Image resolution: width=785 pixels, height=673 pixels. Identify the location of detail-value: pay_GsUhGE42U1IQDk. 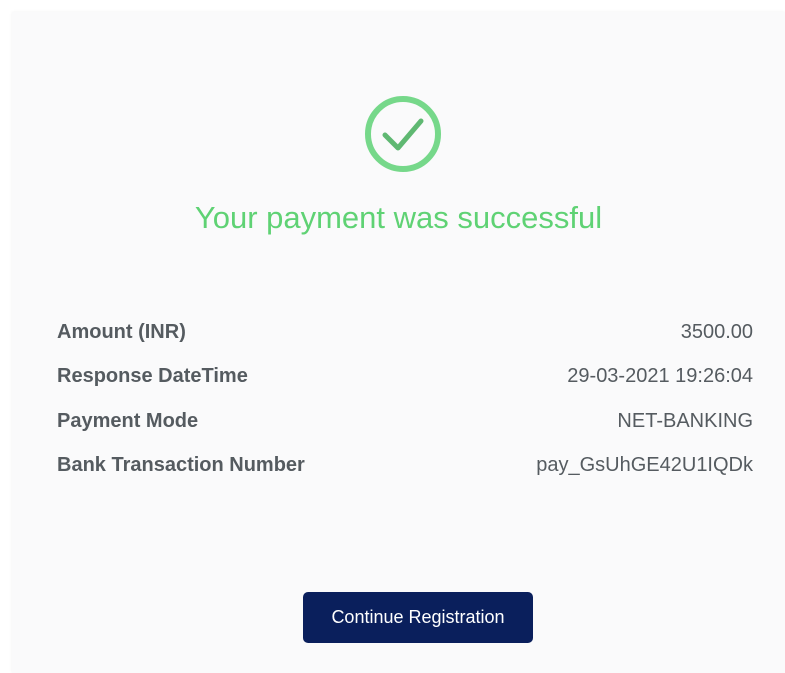
(644, 465).